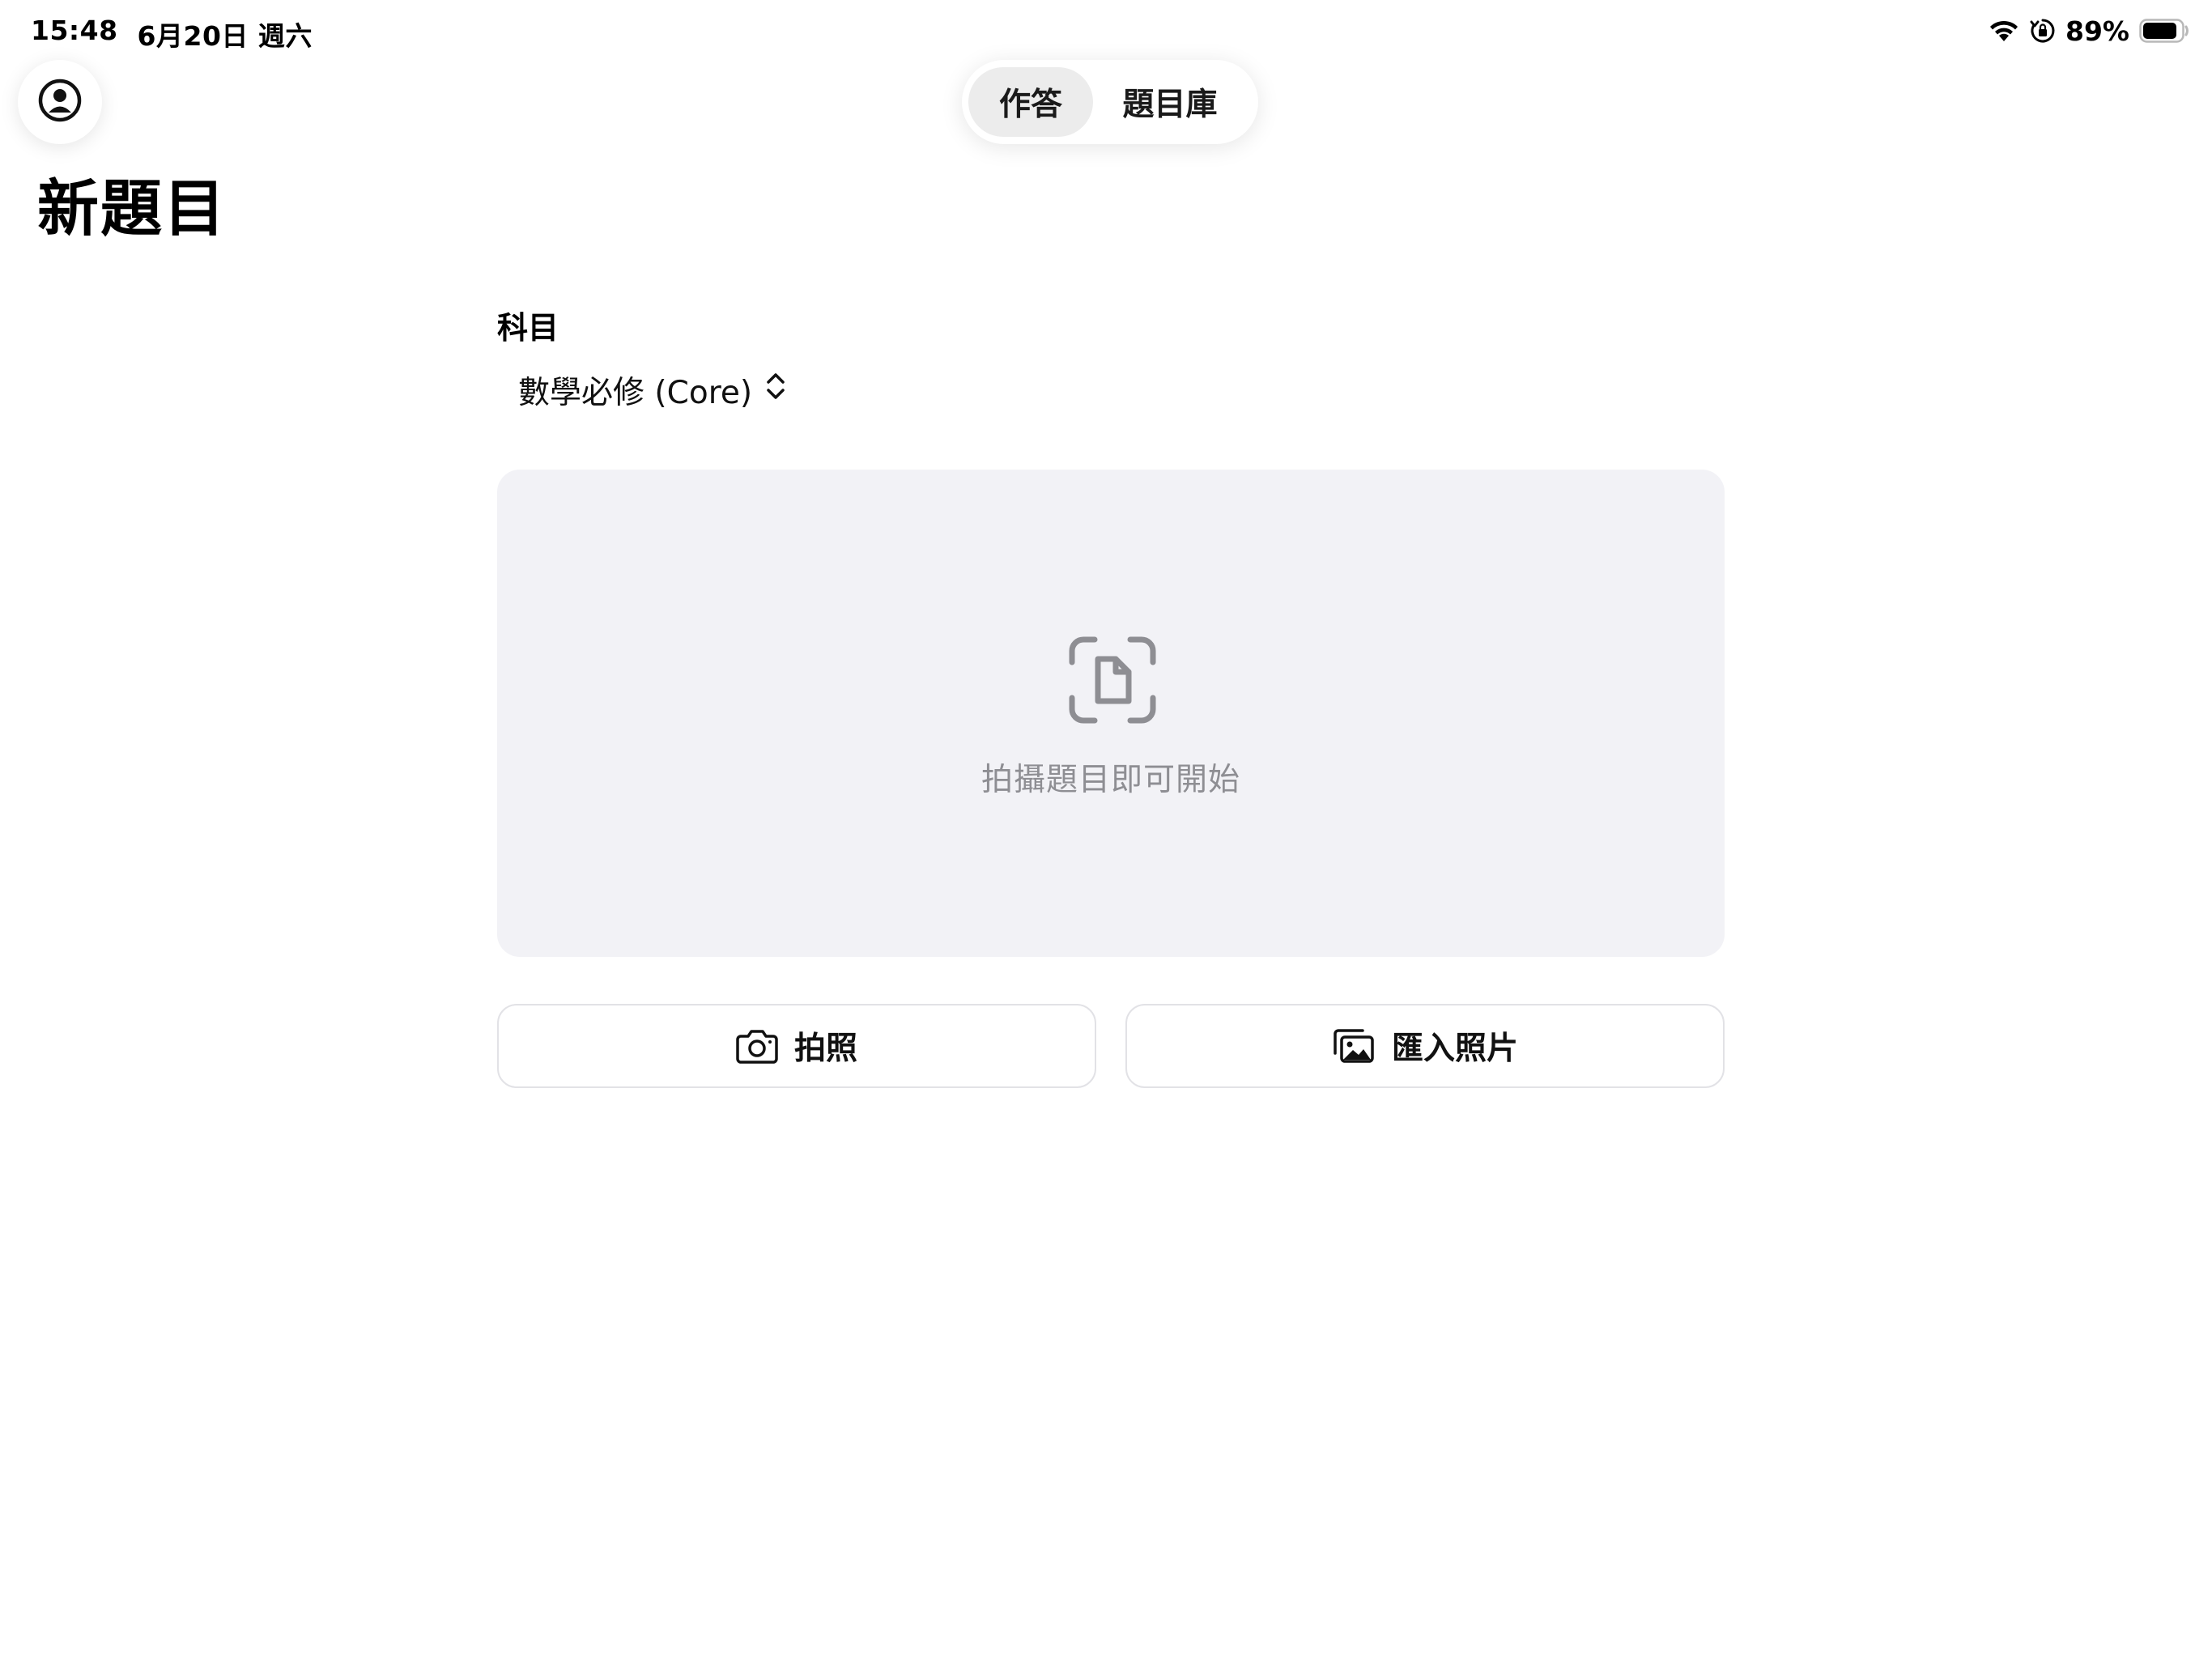 This screenshot has width=2212, height=1658. What do you see at coordinates (1030, 102) in the screenshot?
I see `tab-answer: 作答` at bounding box center [1030, 102].